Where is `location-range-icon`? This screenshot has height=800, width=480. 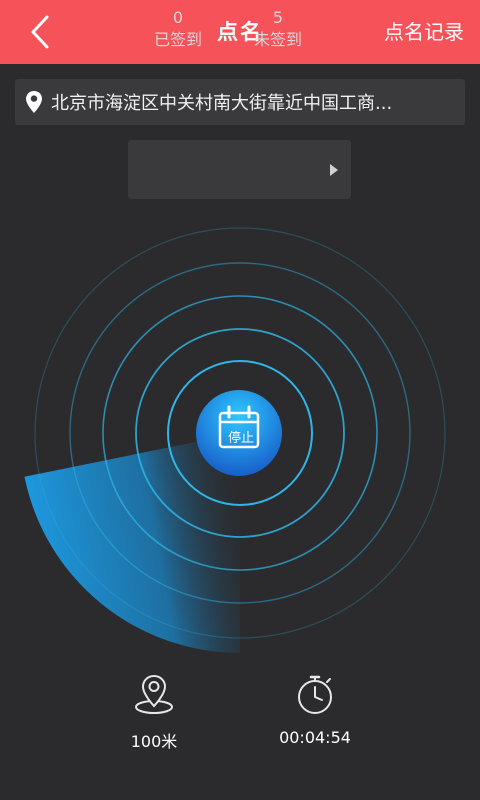 location-range-icon is located at coordinates (154, 694).